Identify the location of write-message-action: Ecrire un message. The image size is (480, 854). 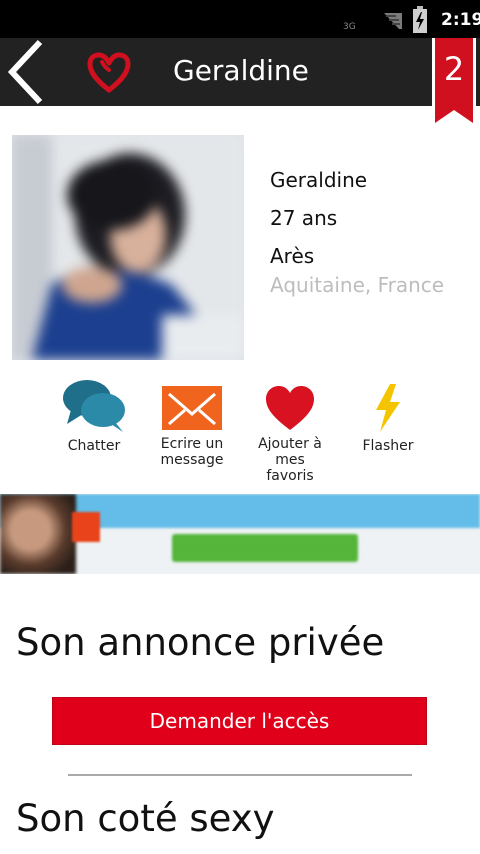
(192, 423).